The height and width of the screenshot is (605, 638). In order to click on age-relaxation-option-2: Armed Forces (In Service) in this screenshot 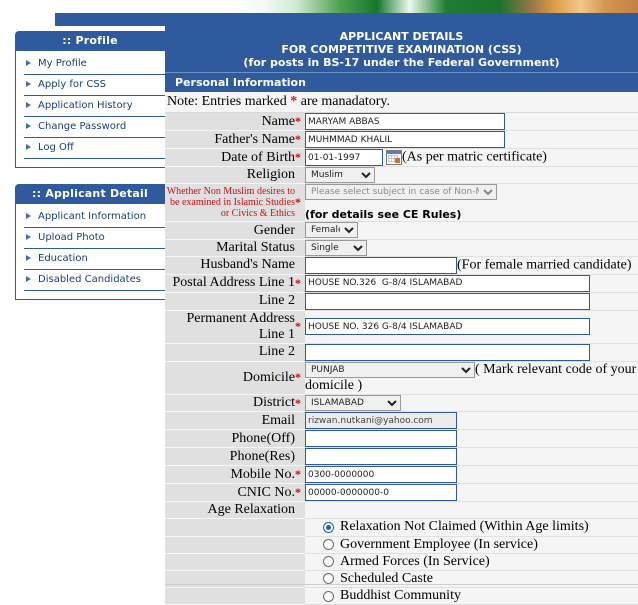, I will do `click(471, 562)`.